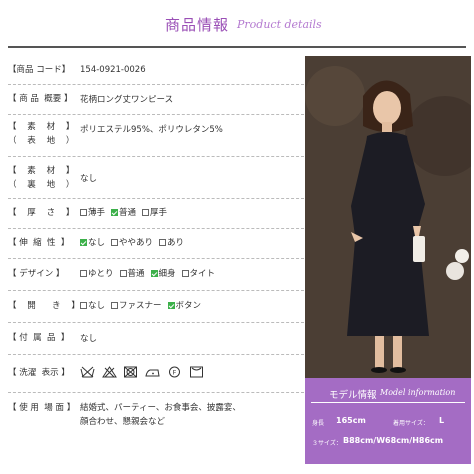  I want to click on hang-dry-icon, so click(196, 372).